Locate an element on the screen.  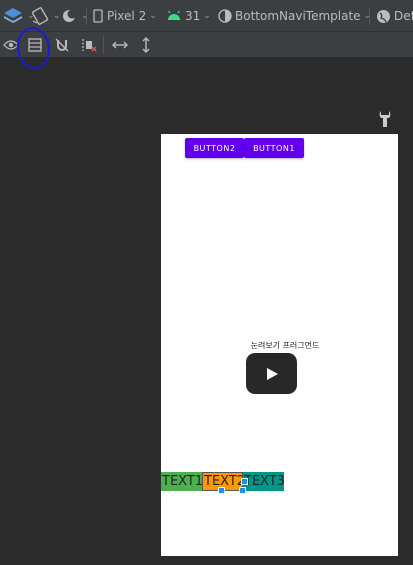
clear-constraints-button is located at coordinates (89, 45).